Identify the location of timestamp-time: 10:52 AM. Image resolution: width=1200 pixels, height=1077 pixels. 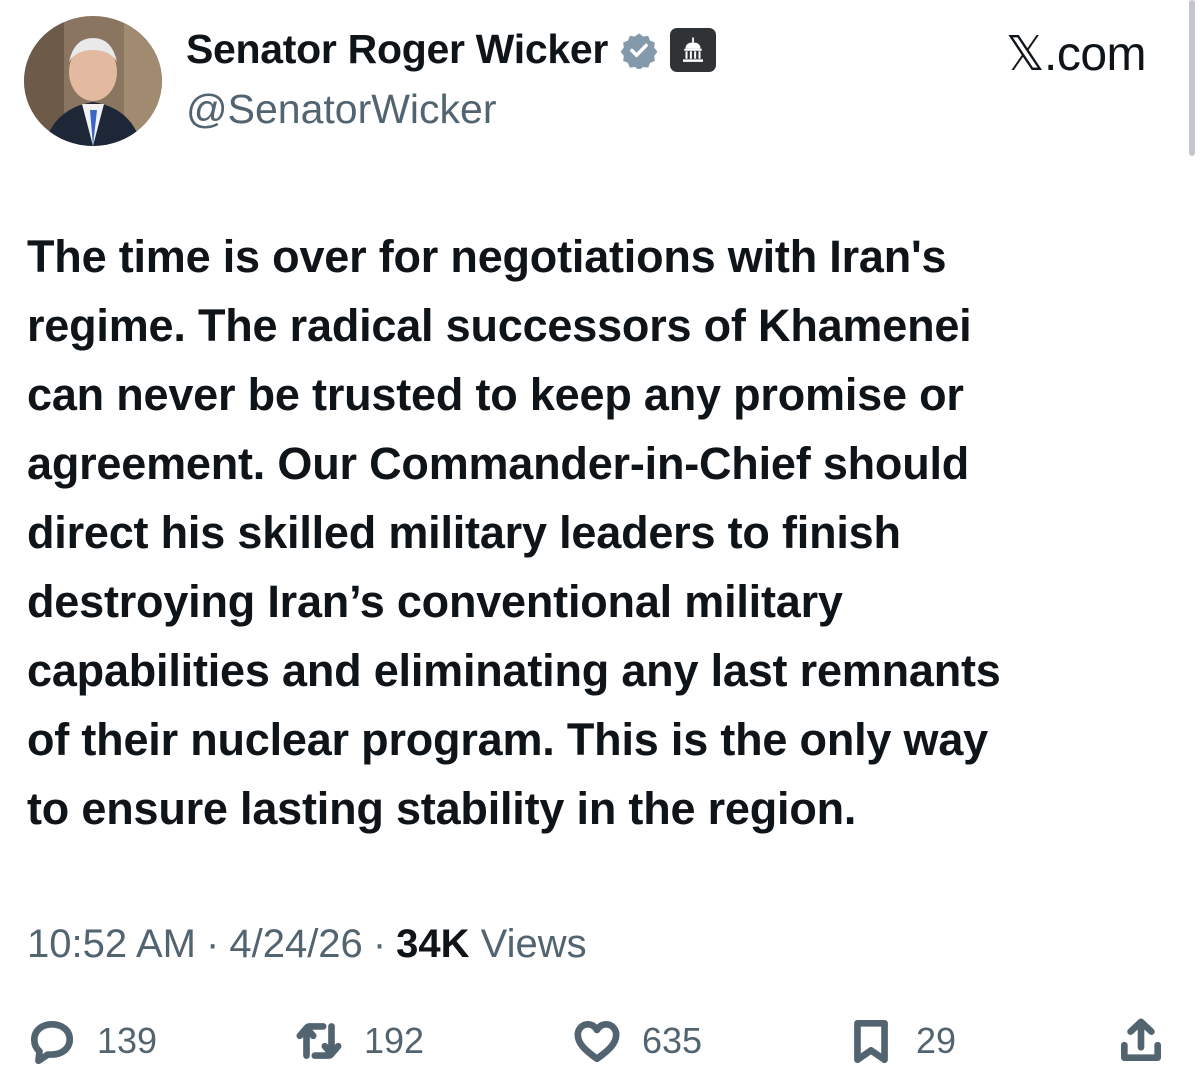
(111, 944).